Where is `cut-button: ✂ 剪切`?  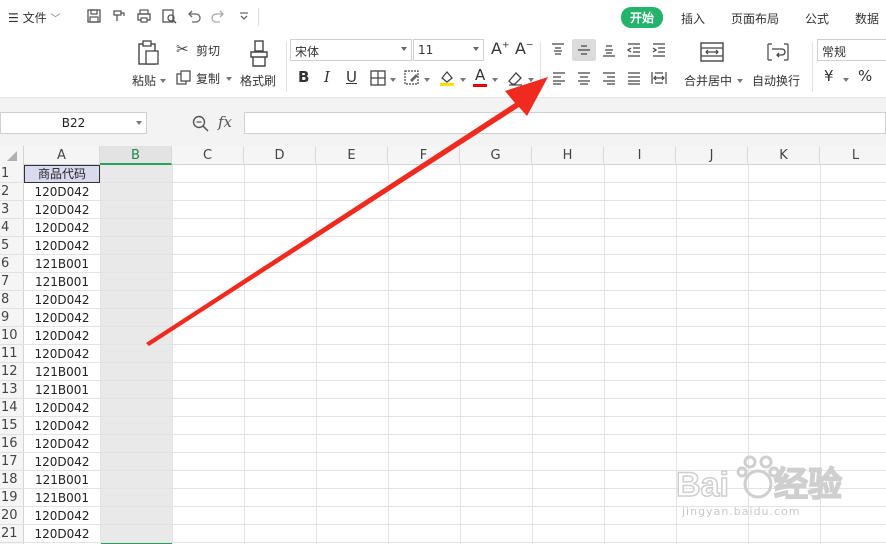
cut-button: ✂ 剪切 is located at coordinates (201, 50).